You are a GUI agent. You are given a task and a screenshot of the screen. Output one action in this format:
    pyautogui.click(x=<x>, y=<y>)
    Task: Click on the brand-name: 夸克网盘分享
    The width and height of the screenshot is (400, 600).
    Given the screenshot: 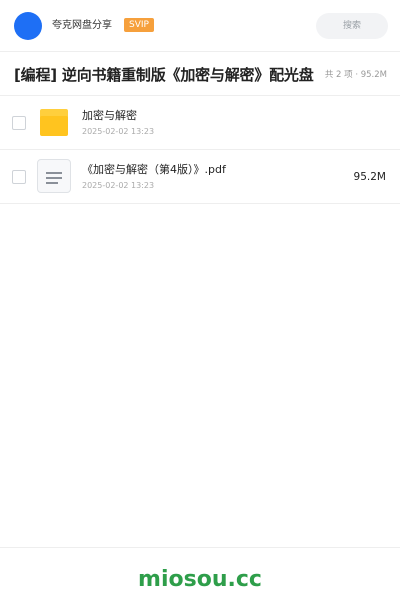 What is the action you would take?
    pyautogui.click(x=82, y=25)
    